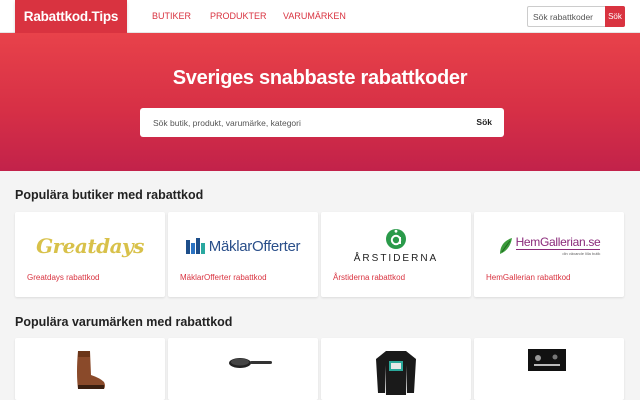 The width and height of the screenshot is (640, 400). I want to click on greatdays-logo: Greatdays, so click(90, 246).